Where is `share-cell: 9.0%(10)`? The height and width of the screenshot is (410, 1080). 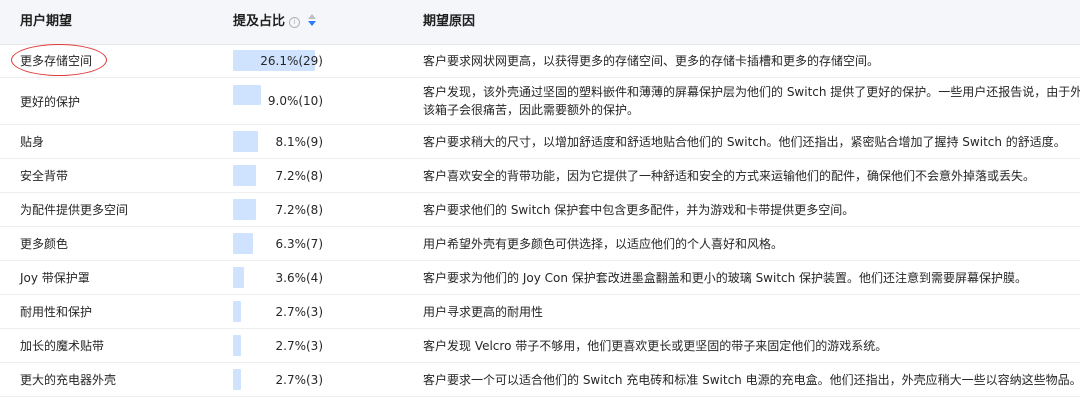 share-cell: 9.0%(10) is located at coordinates (318, 101).